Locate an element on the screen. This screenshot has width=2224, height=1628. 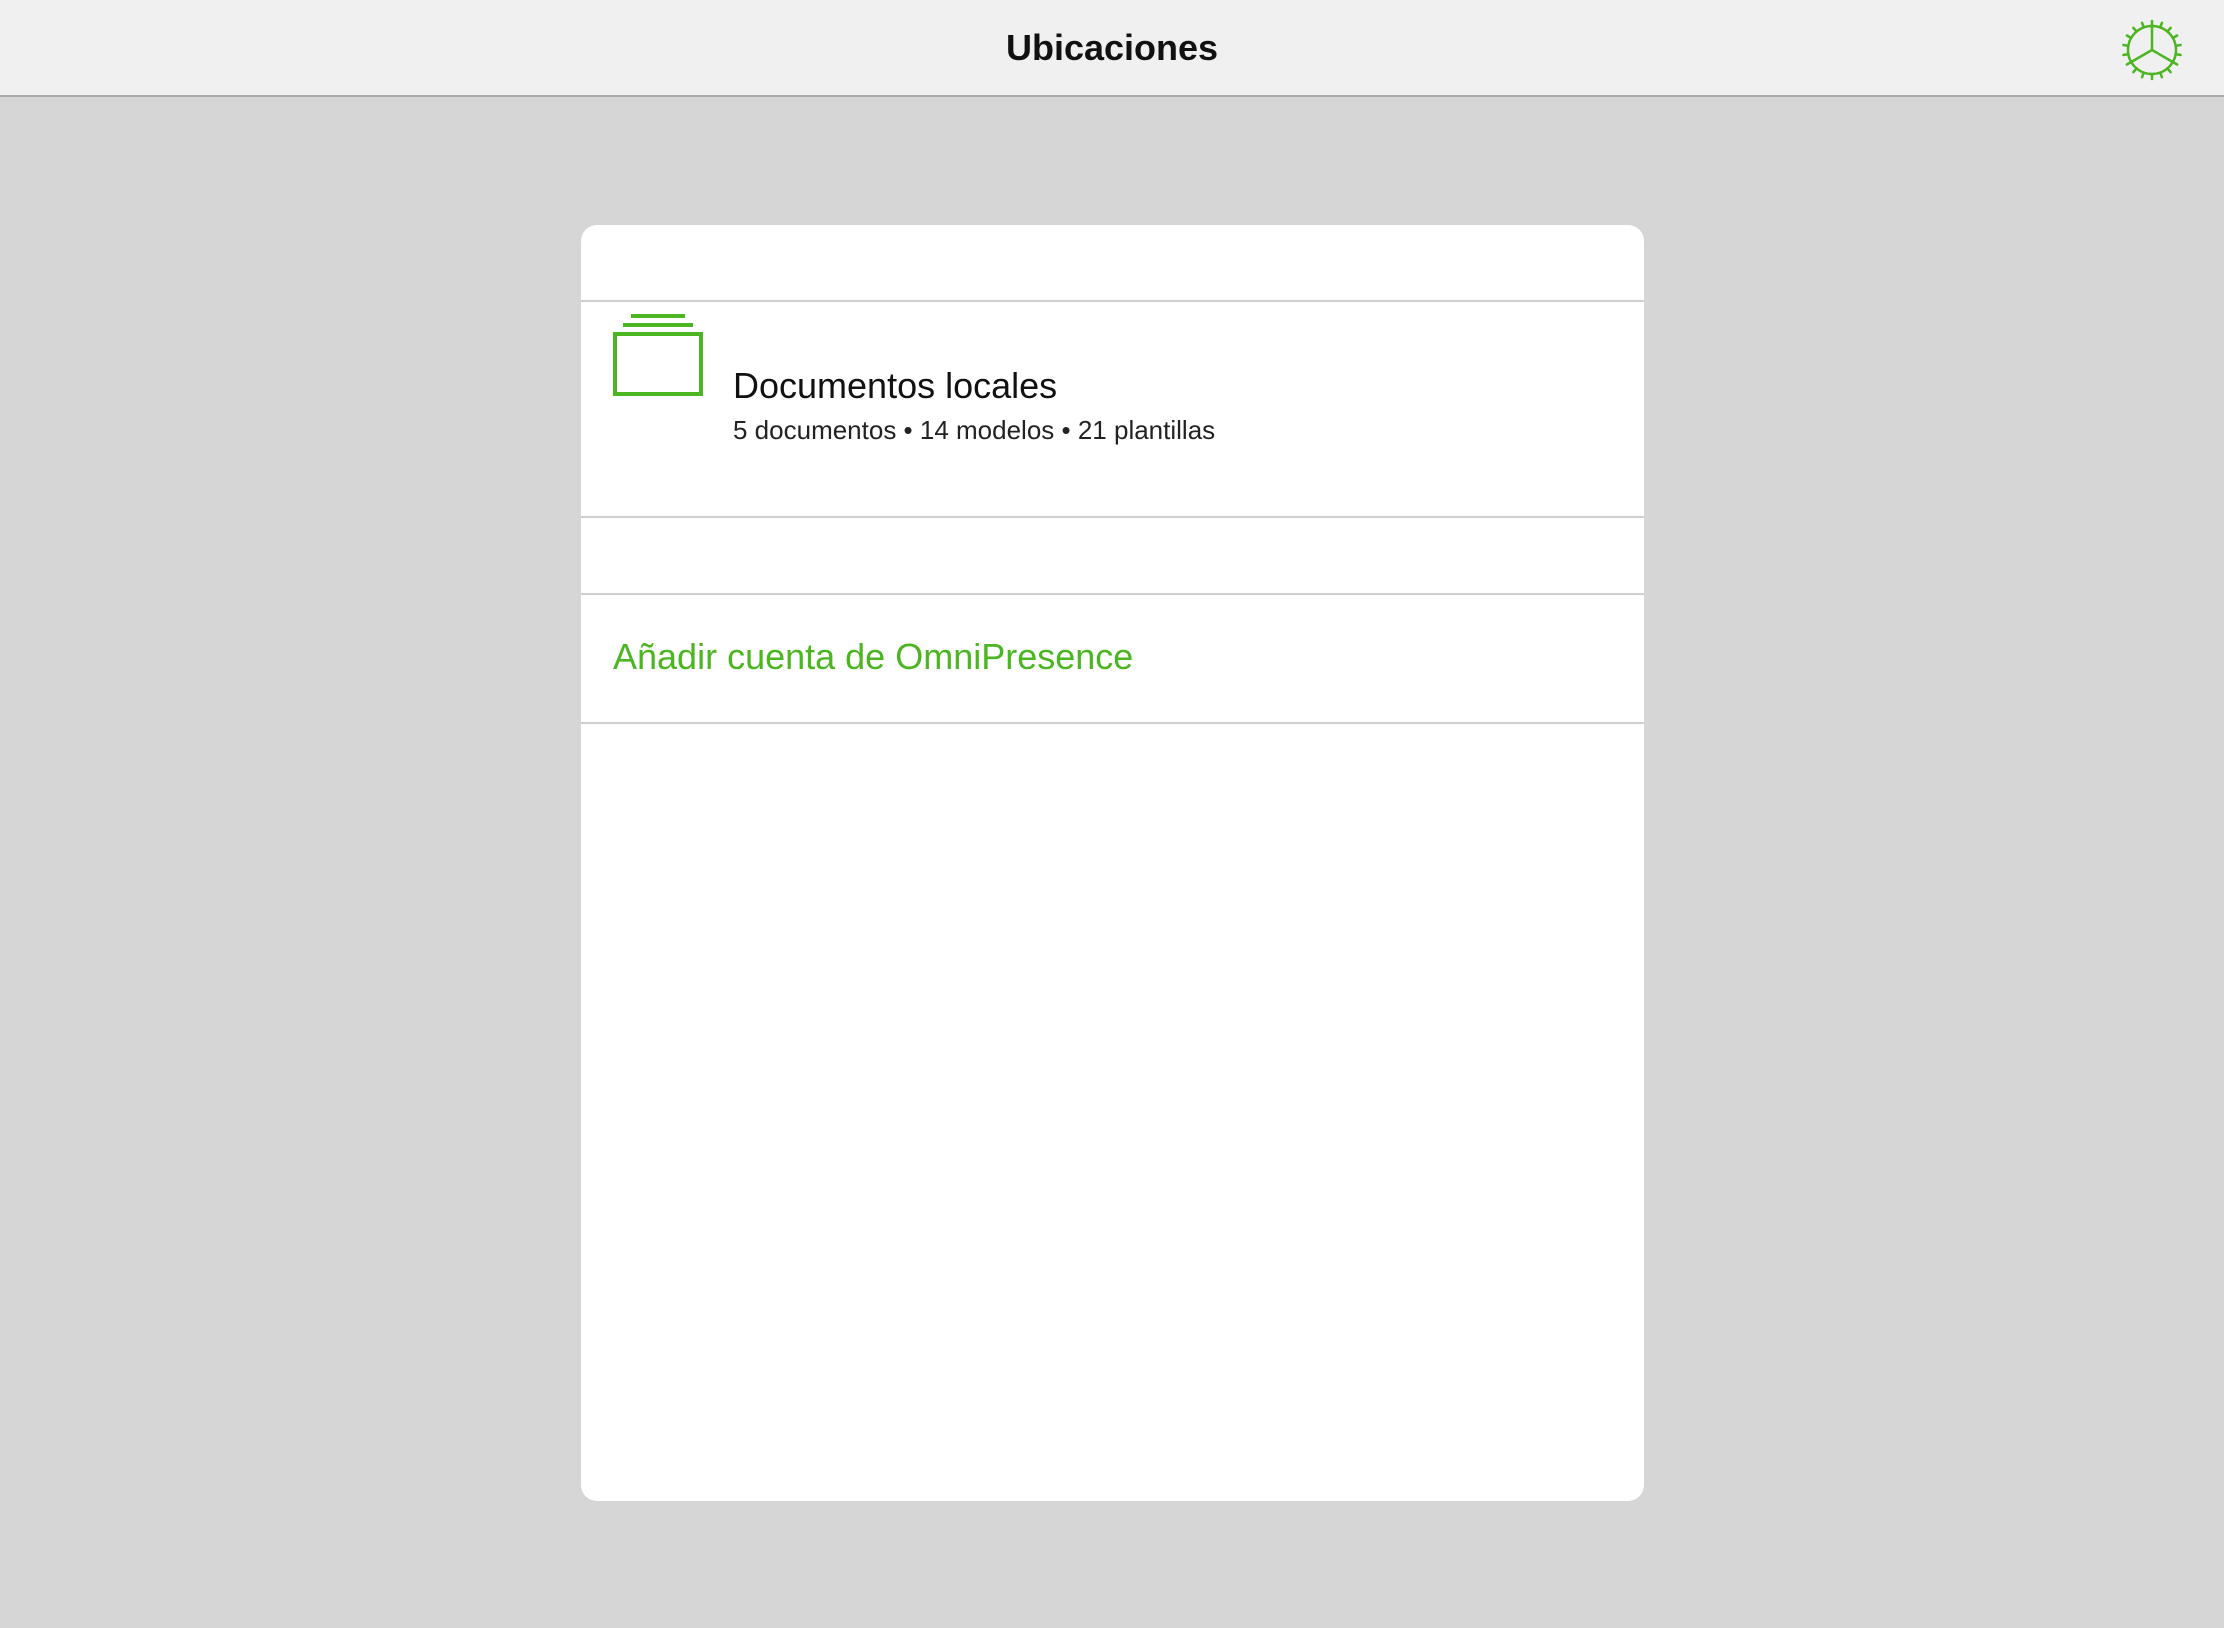
add-account-label: Añadir cuenta de OmniPresence is located at coordinates (873, 656).